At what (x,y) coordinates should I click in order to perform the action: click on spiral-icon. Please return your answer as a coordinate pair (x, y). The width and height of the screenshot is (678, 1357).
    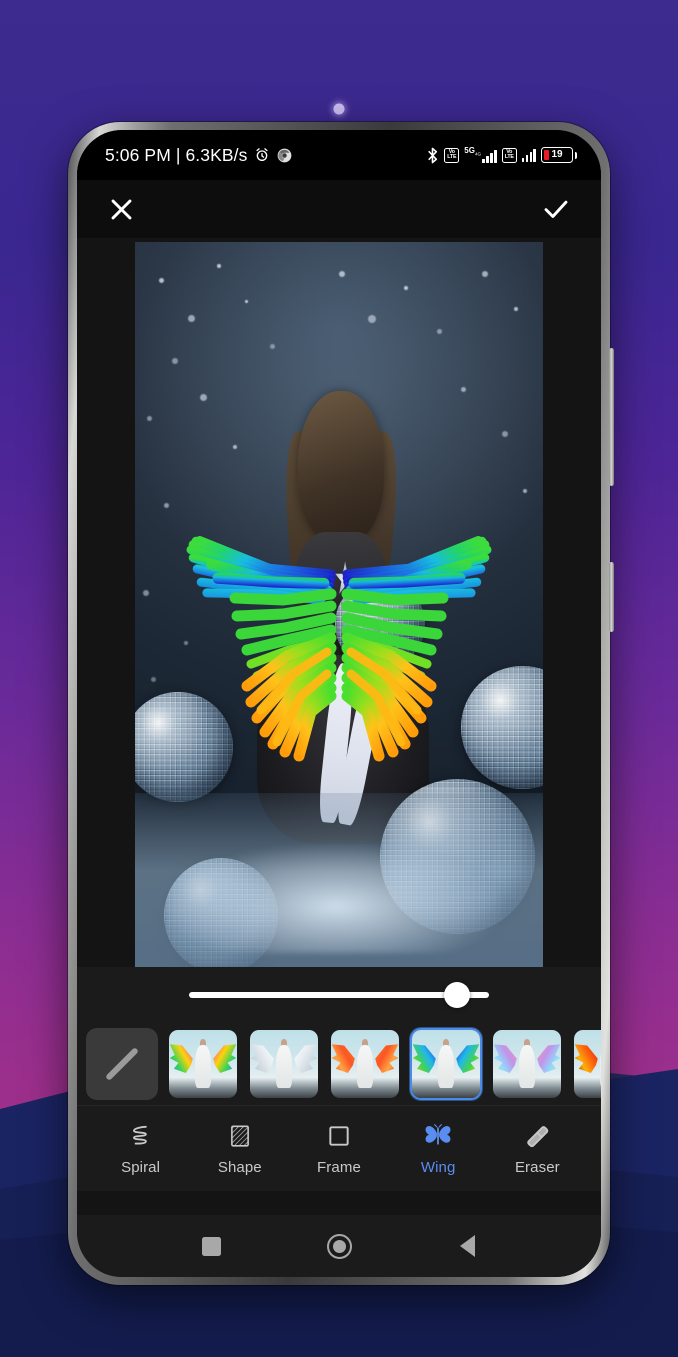
    Looking at the image, I should click on (141, 1136).